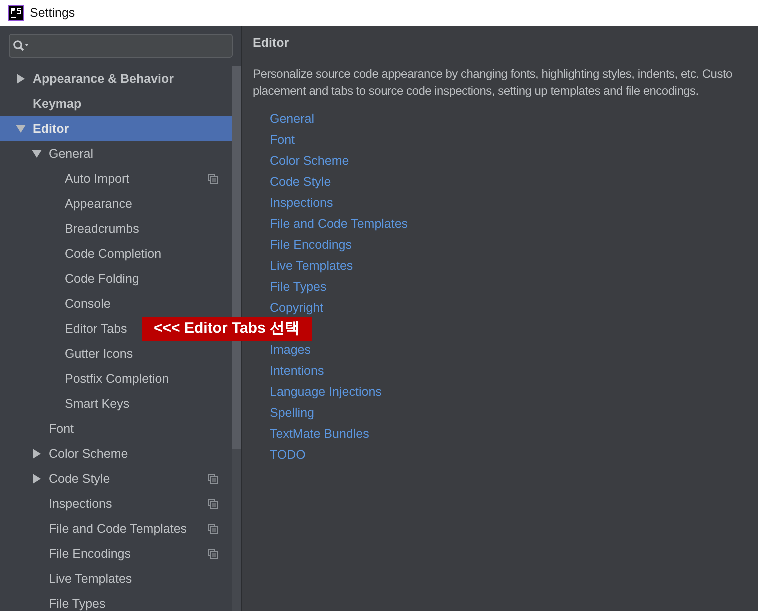  What do you see at coordinates (121, 46) in the screenshot?
I see `search-field` at bounding box center [121, 46].